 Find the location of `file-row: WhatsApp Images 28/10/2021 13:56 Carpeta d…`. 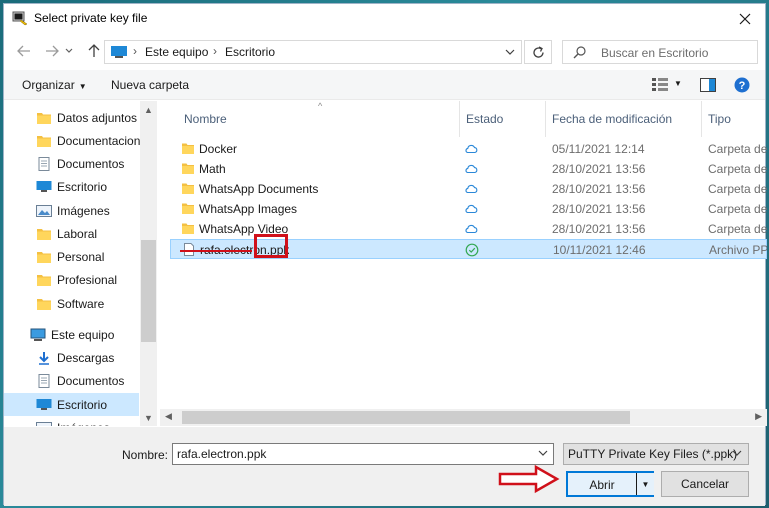

file-row: WhatsApp Images 28/10/2021 13:56 Carpeta d… is located at coordinates (468, 209).